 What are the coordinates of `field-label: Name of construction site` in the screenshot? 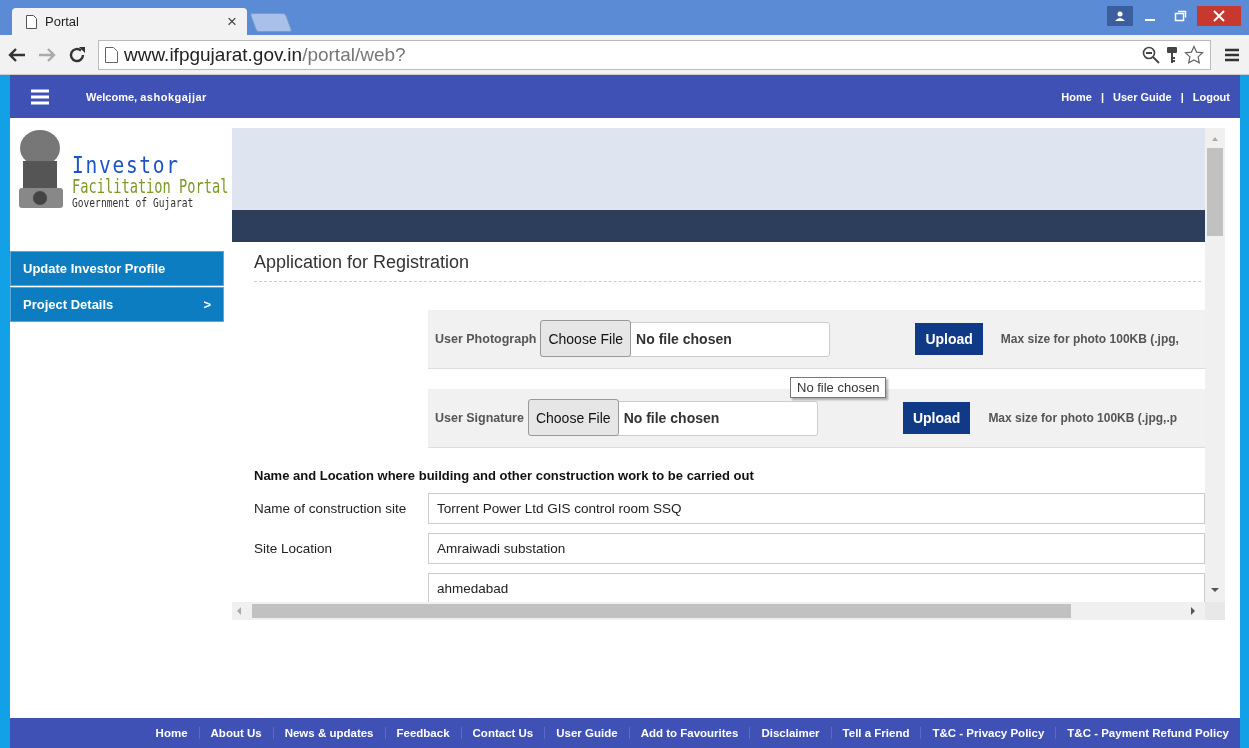 It's located at (331, 508).